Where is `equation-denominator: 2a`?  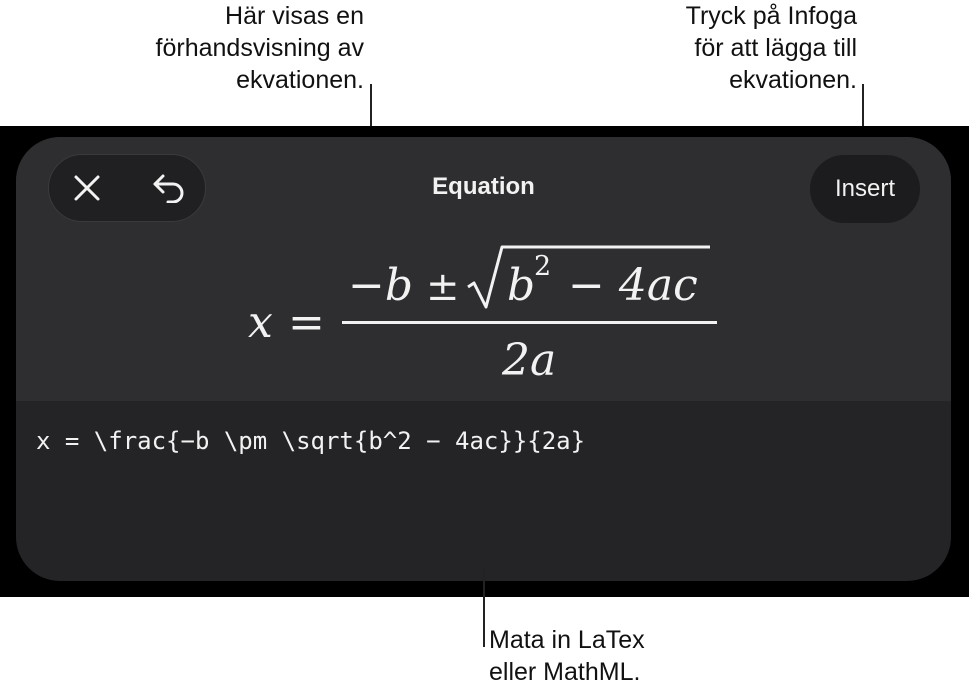 equation-denominator: 2a is located at coordinates (528, 360).